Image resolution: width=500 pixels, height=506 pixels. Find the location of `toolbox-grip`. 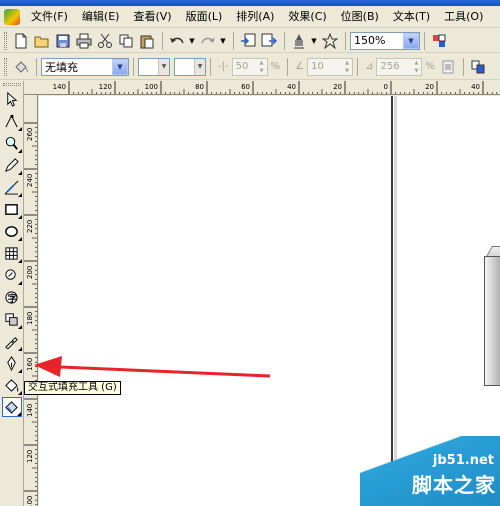

toolbox-grip is located at coordinates (11, 84).